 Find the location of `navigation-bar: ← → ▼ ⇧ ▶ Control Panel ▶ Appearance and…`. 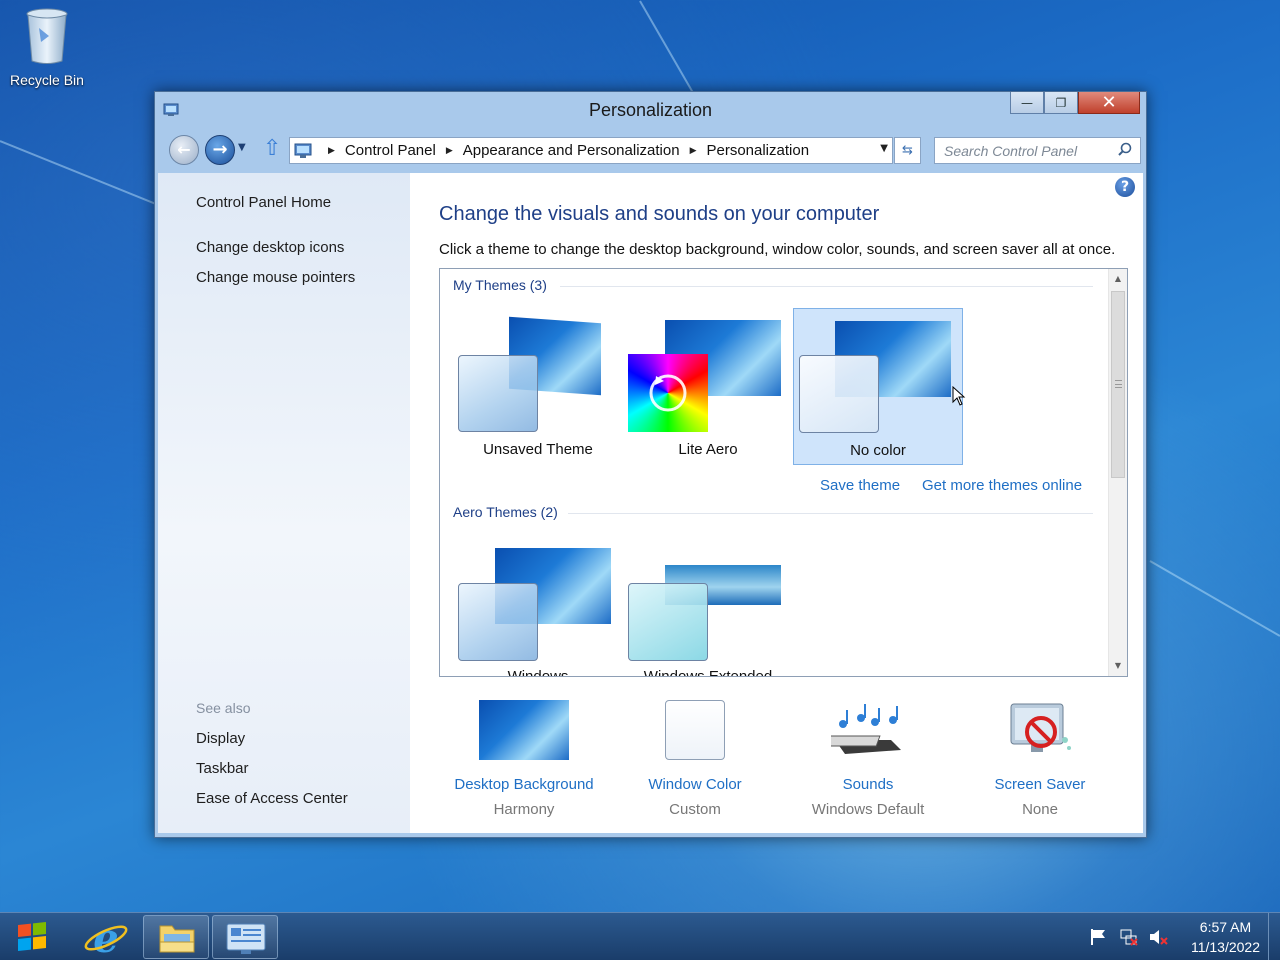

navigation-bar: ← → ▼ ⇧ ▶ Control Panel ▶ Appearance and… is located at coordinates (650, 150).